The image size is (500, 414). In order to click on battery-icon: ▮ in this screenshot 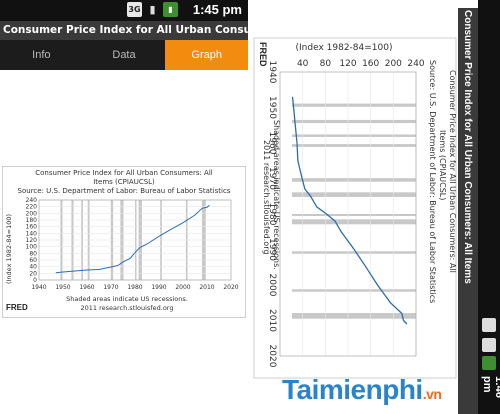, I will do `click(170, 9)`.